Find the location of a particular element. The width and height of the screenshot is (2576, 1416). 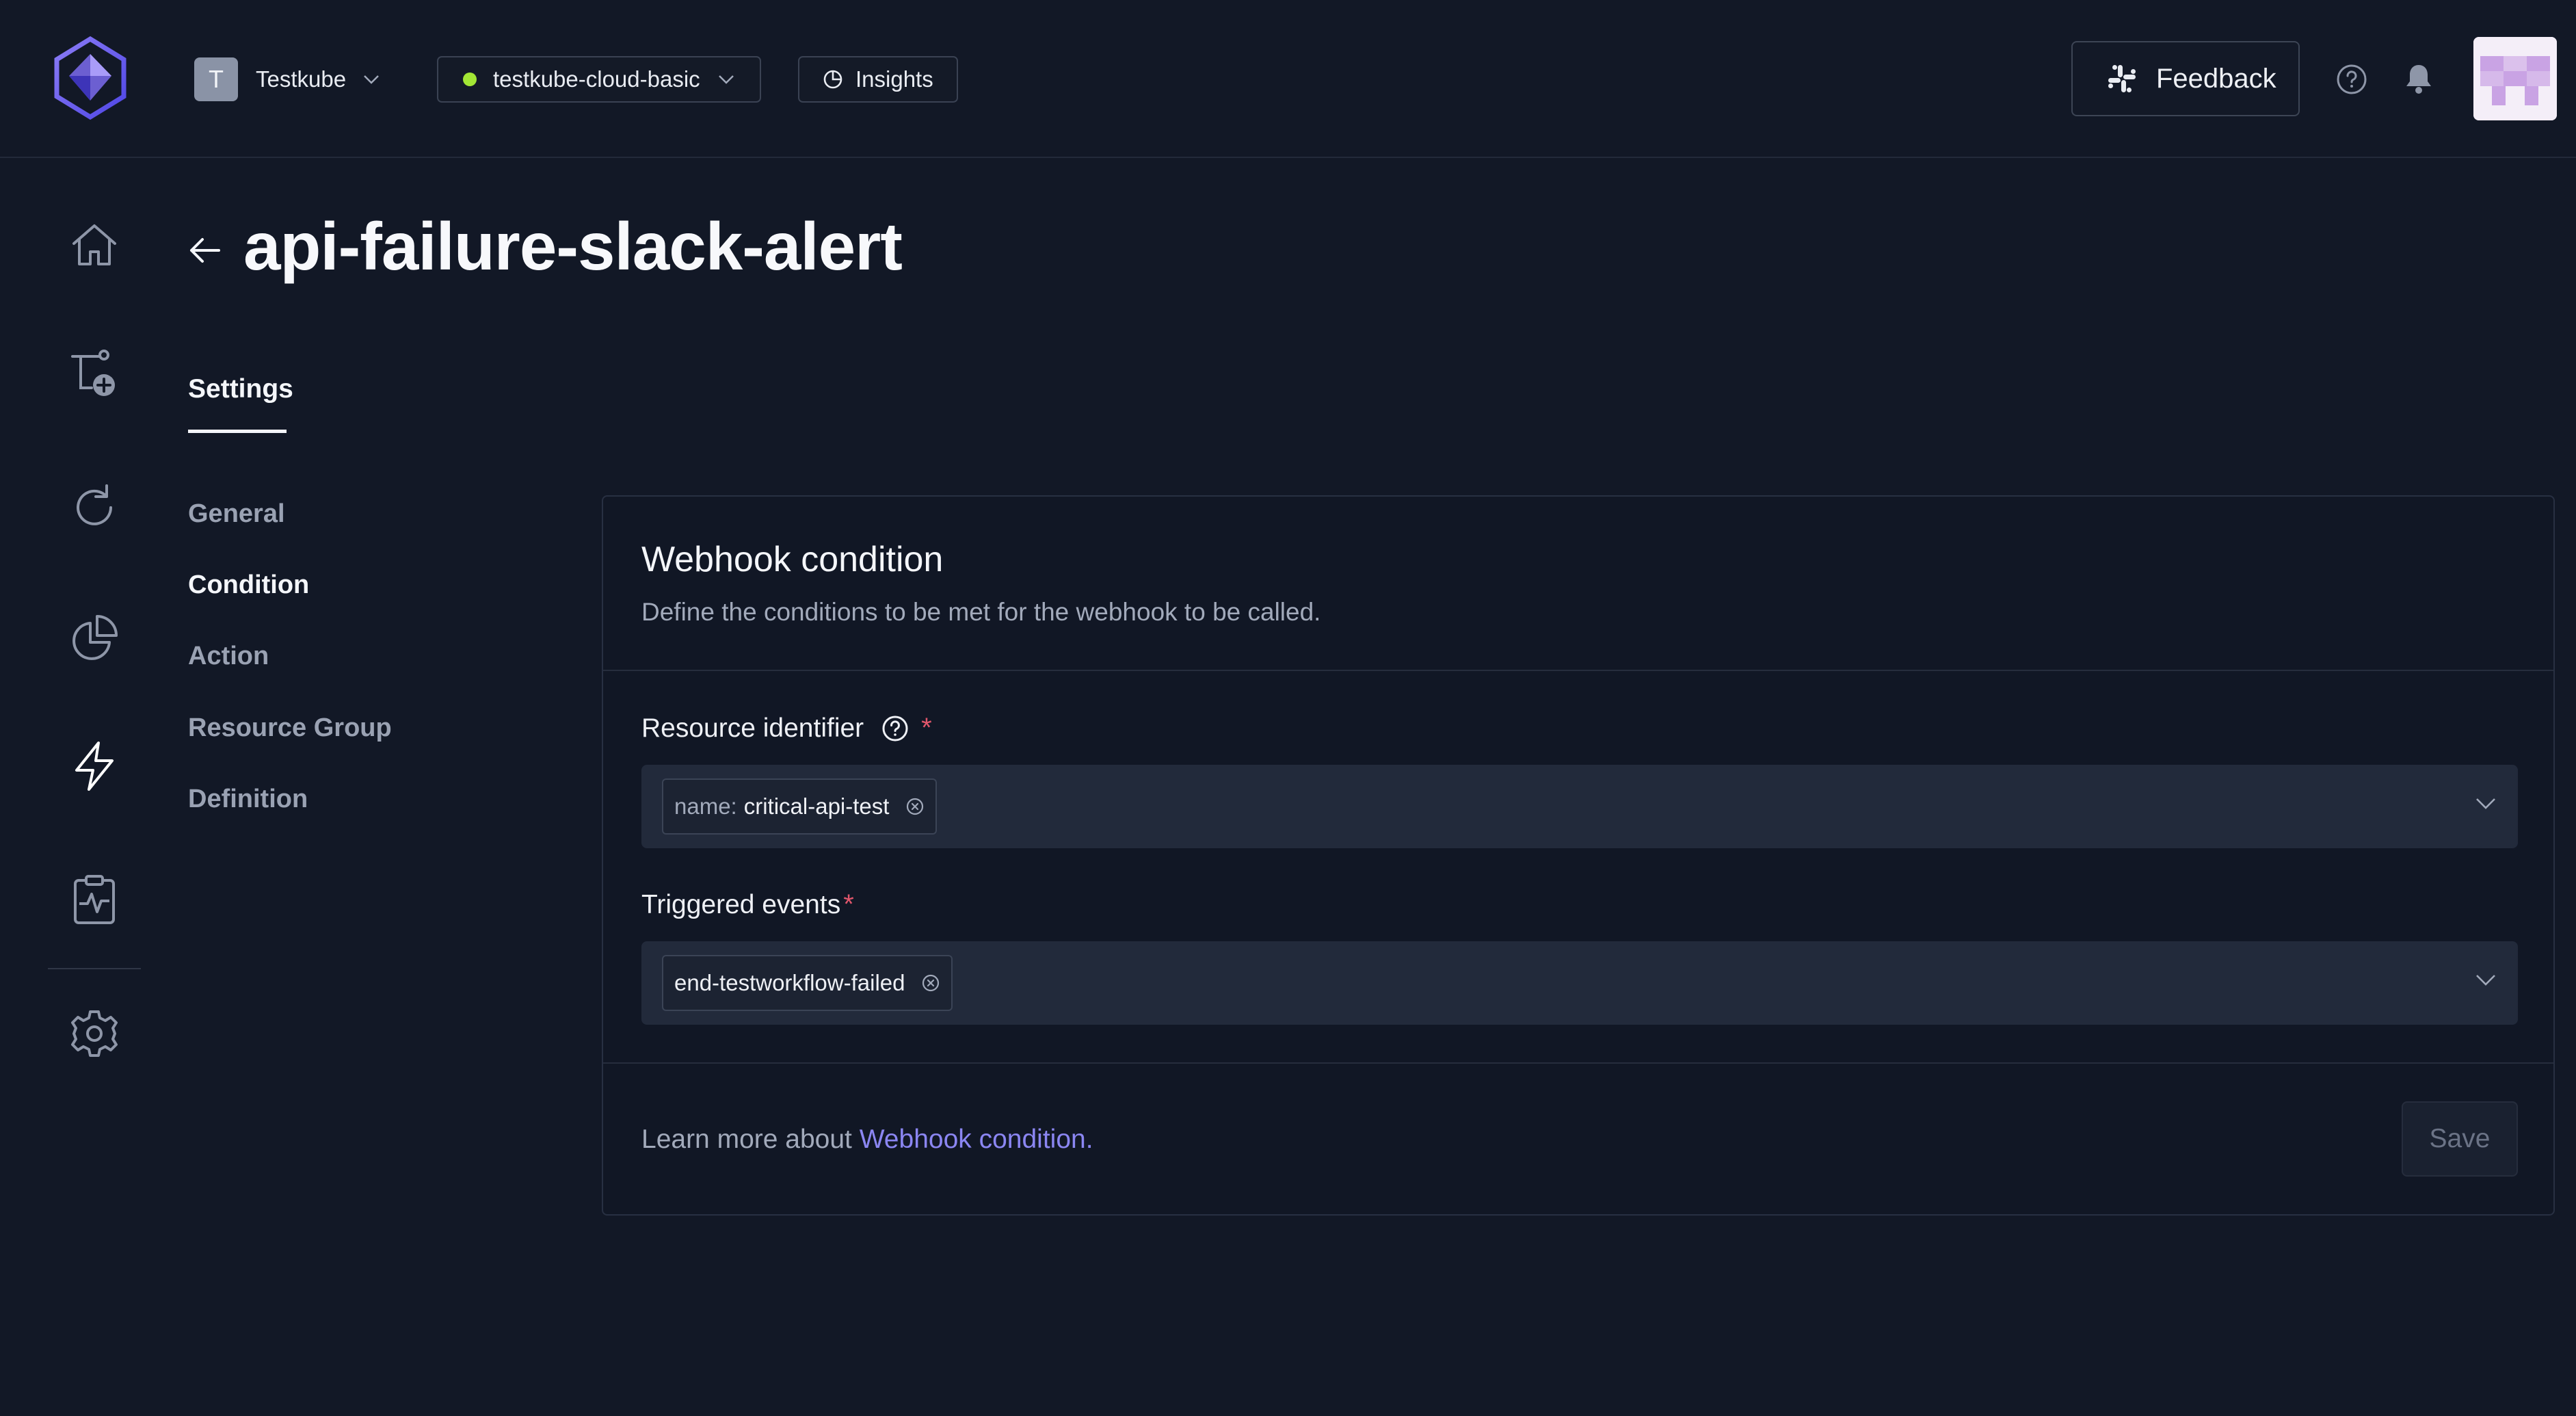

chip-value: end-testworkflow-failed is located at coordinates (789, 982).